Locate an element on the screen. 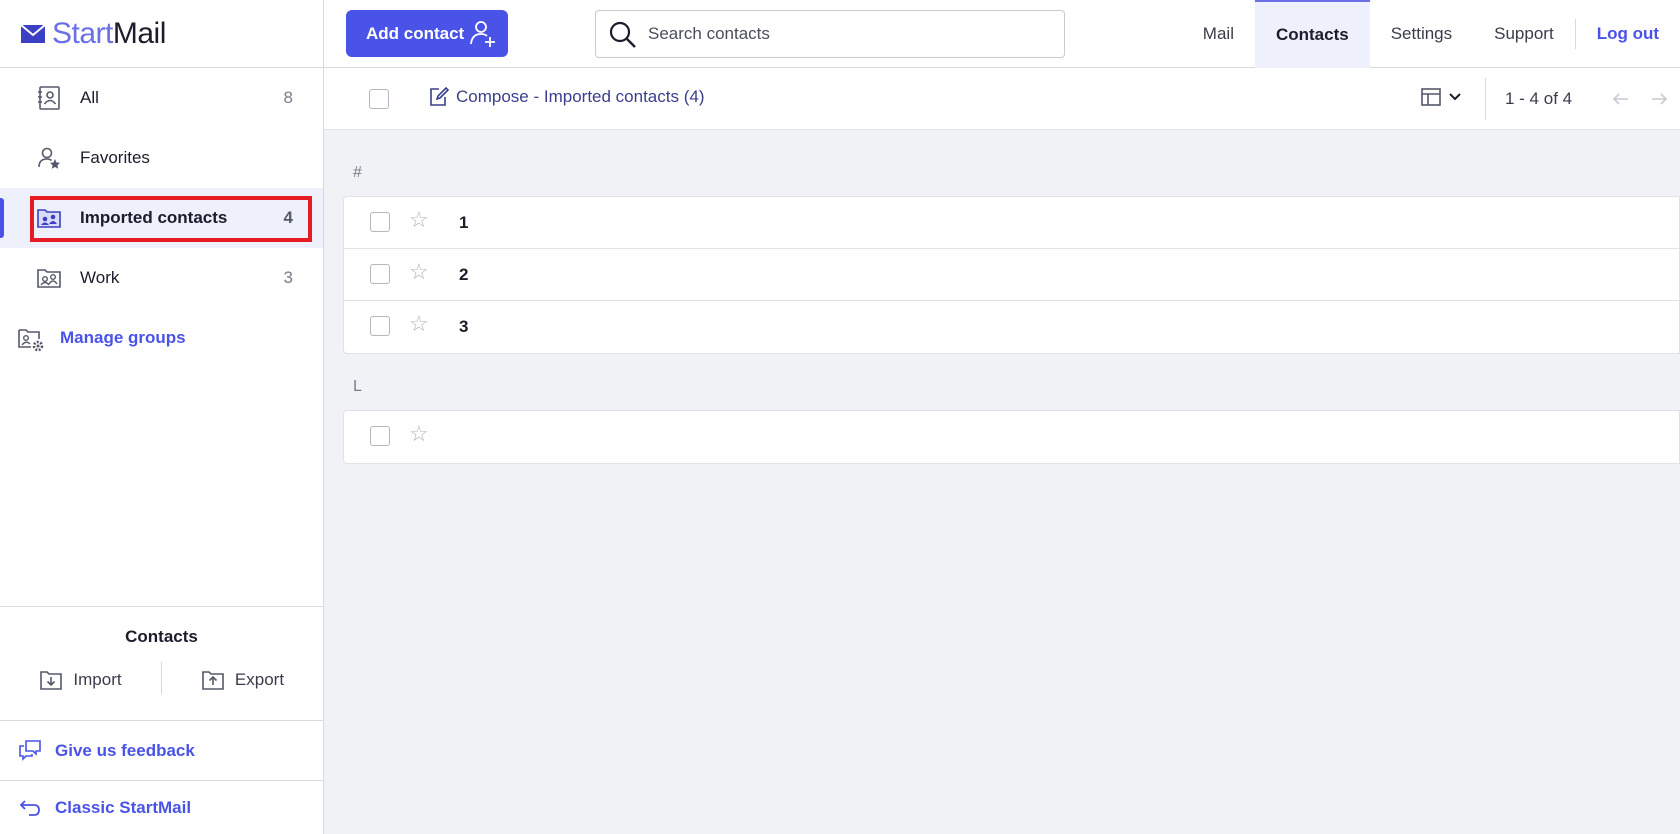  contact-row: ☆ is located at coordinates (1011, 437).